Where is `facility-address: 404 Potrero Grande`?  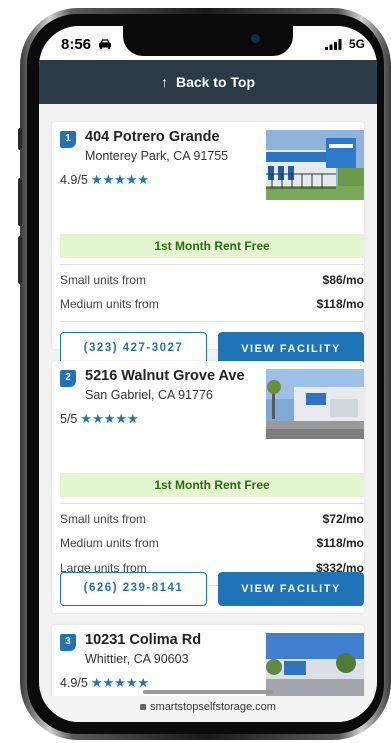 facility-address: 404 Potrero Grande is located at coordinates (152, 137).